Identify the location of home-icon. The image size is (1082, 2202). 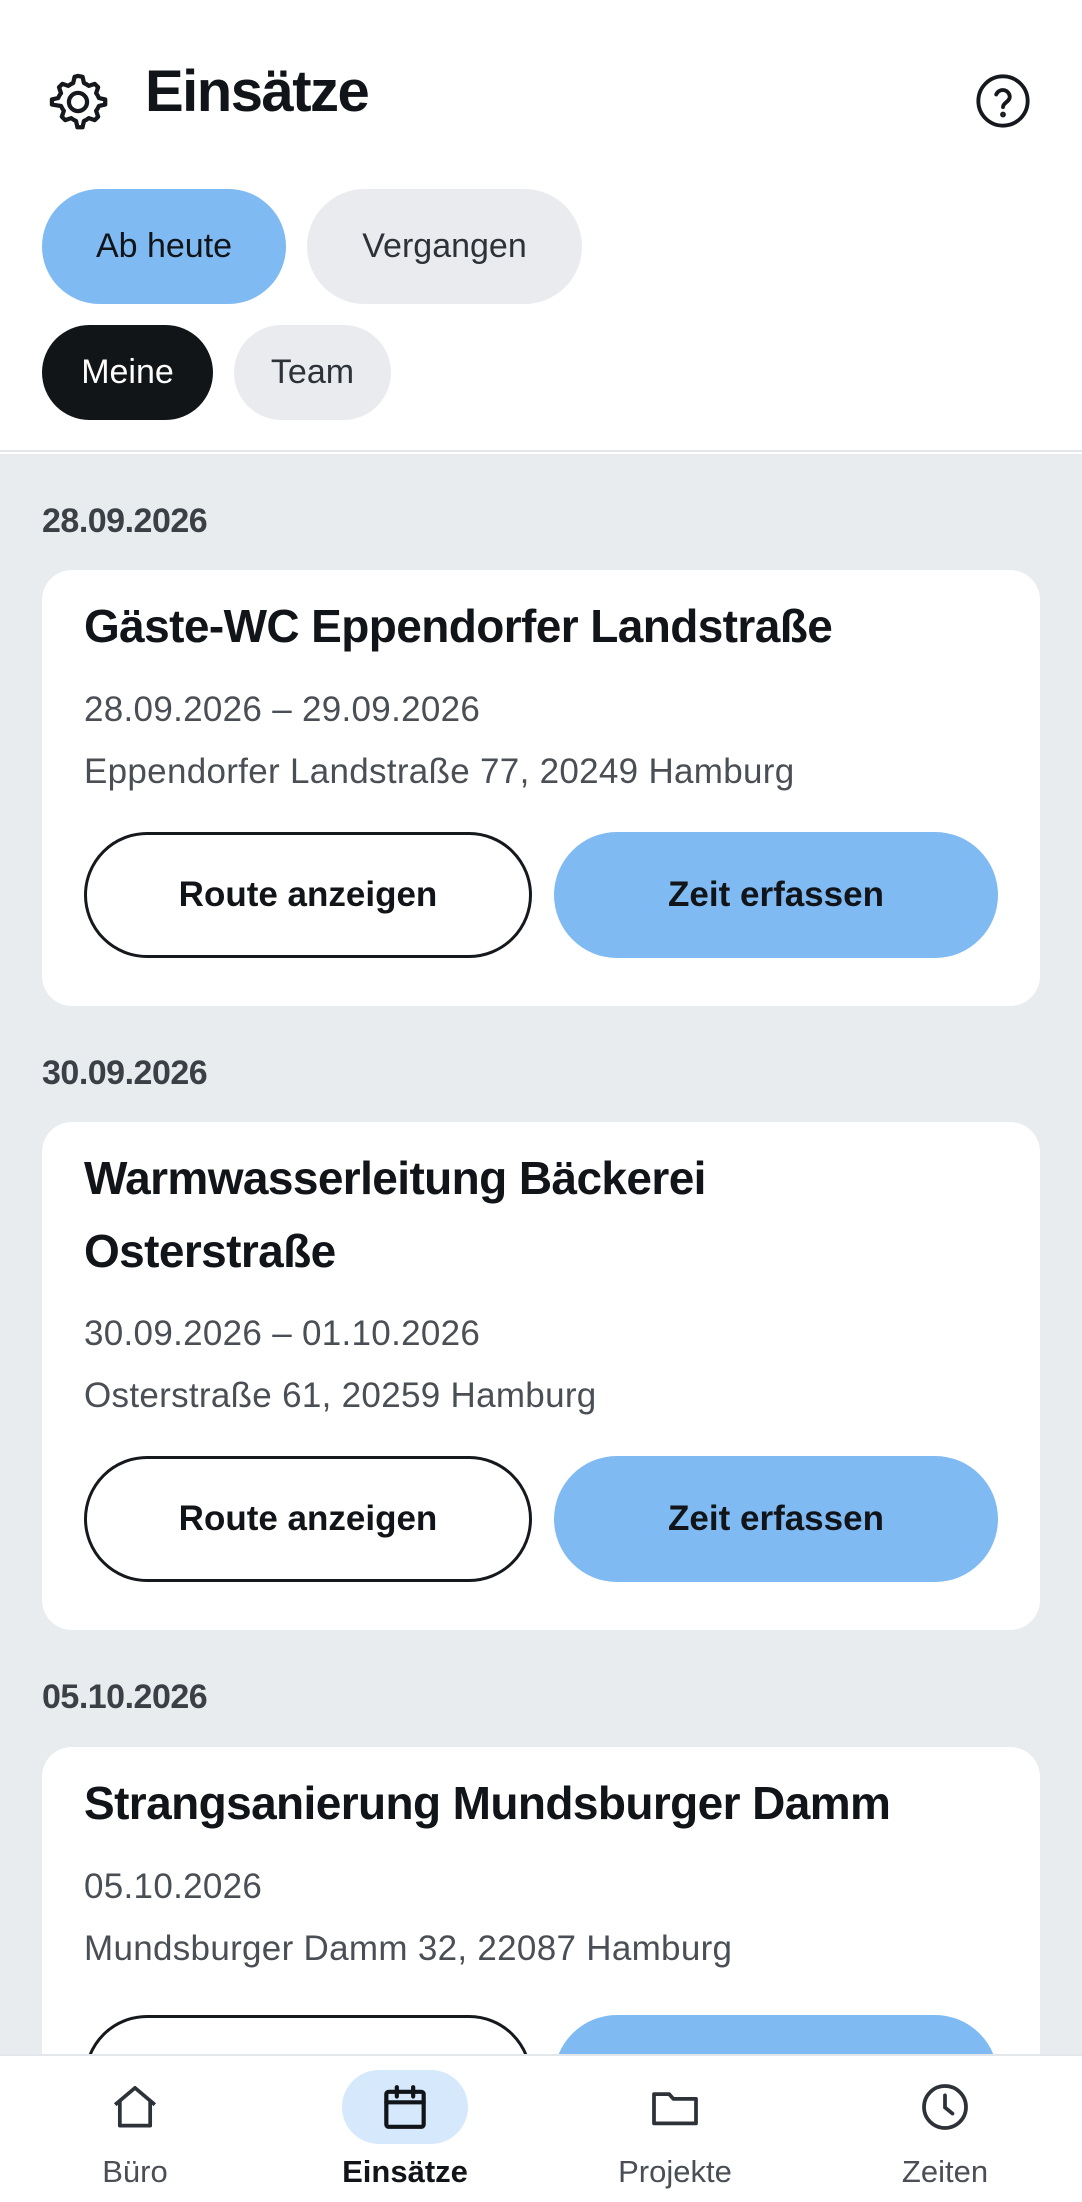
(135, 2107).